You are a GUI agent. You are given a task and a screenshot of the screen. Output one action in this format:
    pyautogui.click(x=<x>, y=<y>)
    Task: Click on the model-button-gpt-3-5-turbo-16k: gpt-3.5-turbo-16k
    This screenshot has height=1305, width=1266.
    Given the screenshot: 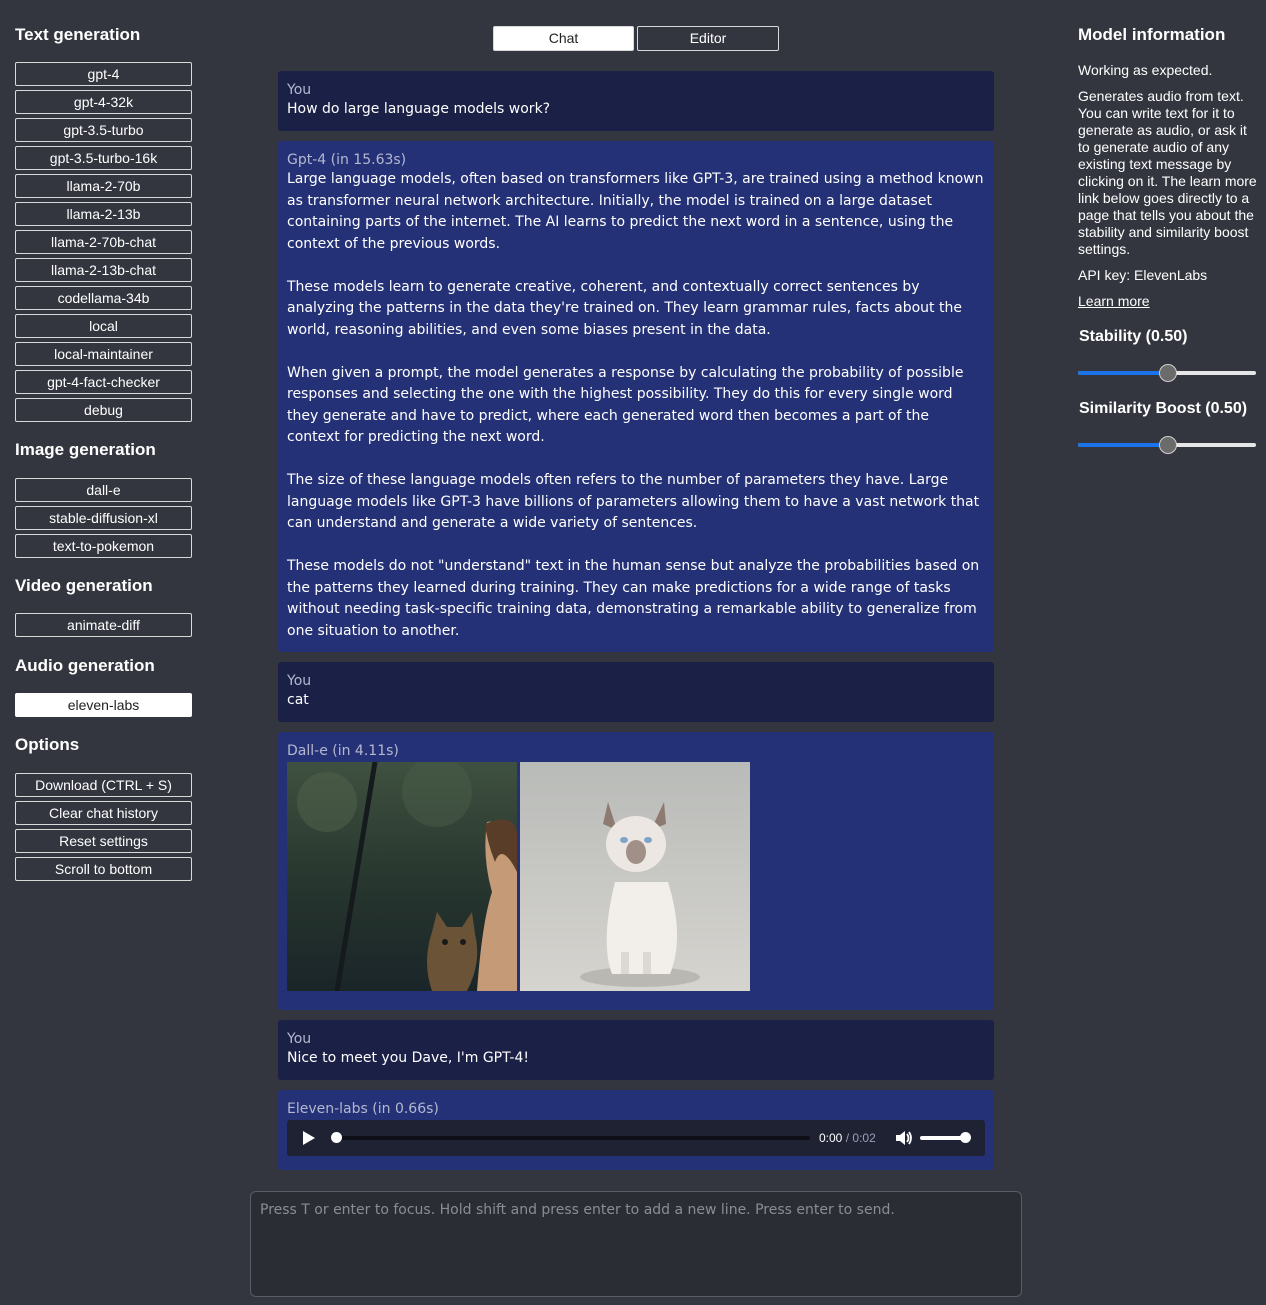 What is the action you would take?
    pyautogui.click(x=103, y=158)
    